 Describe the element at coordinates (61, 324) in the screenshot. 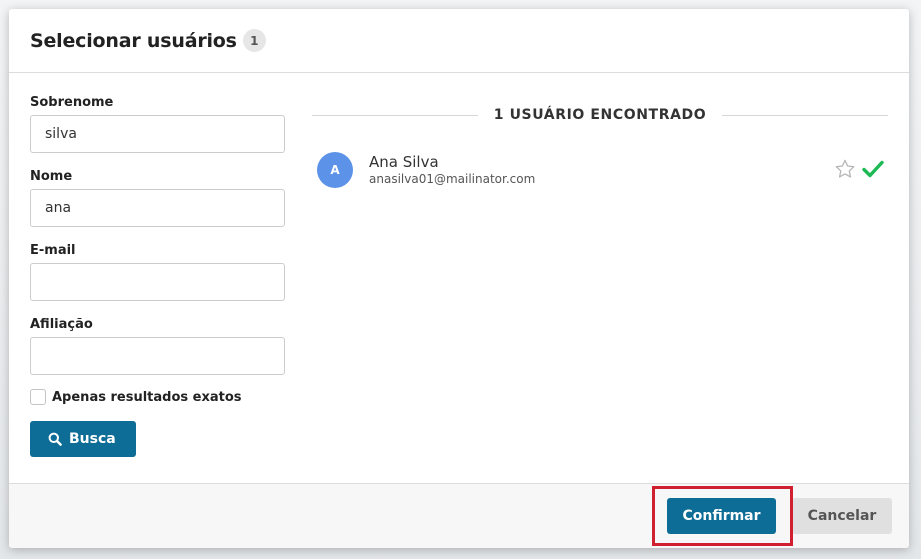

I see `affiliation-label: Afiliação` at that location.